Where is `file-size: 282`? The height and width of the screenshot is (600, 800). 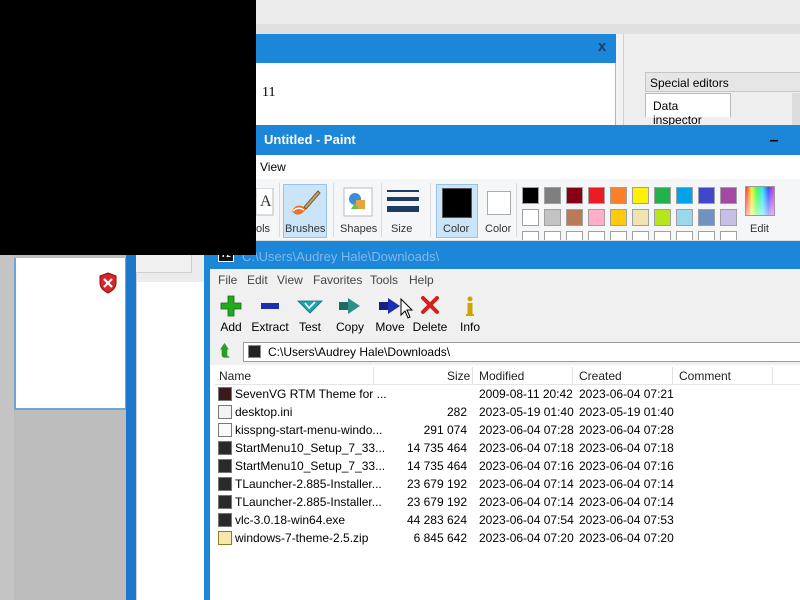 file-size: 282 is located at coordinates (456, 412).